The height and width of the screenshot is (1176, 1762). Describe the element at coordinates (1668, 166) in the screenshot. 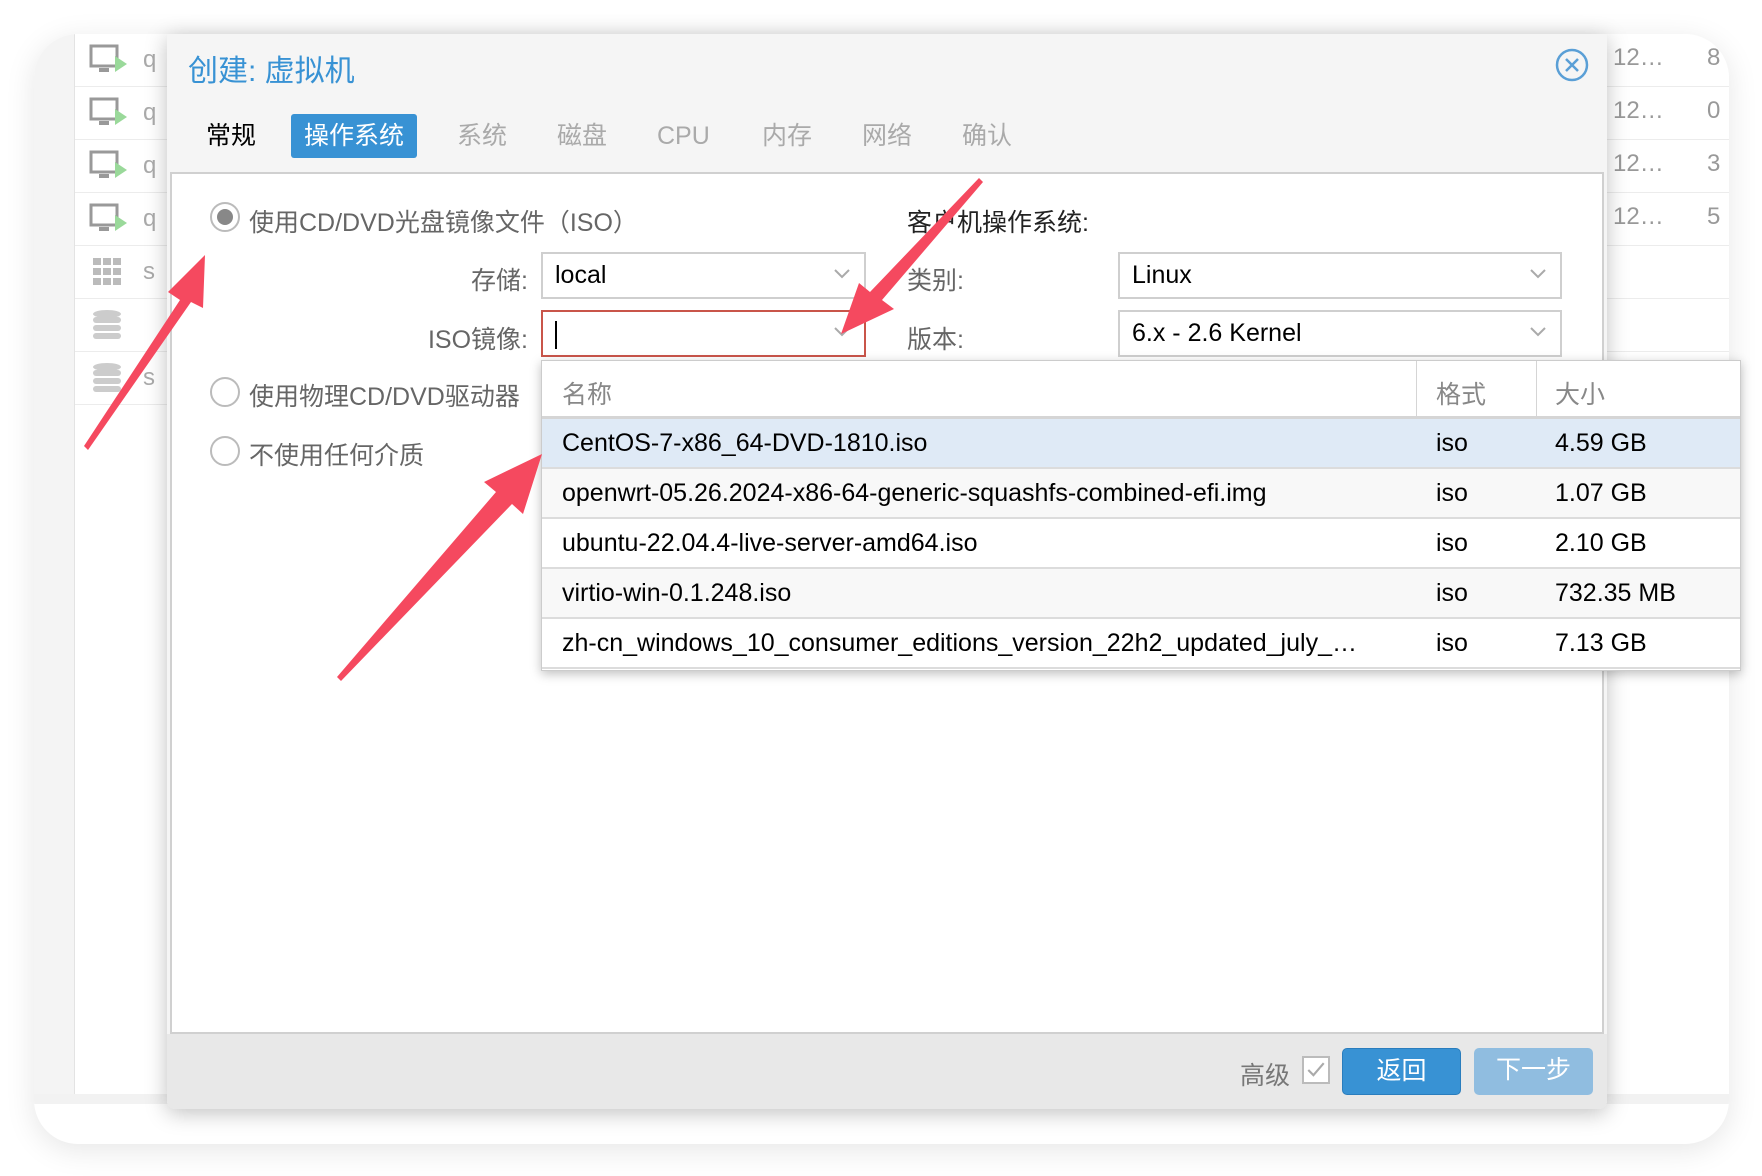

I see `grid-row: 12… 3` at that location.